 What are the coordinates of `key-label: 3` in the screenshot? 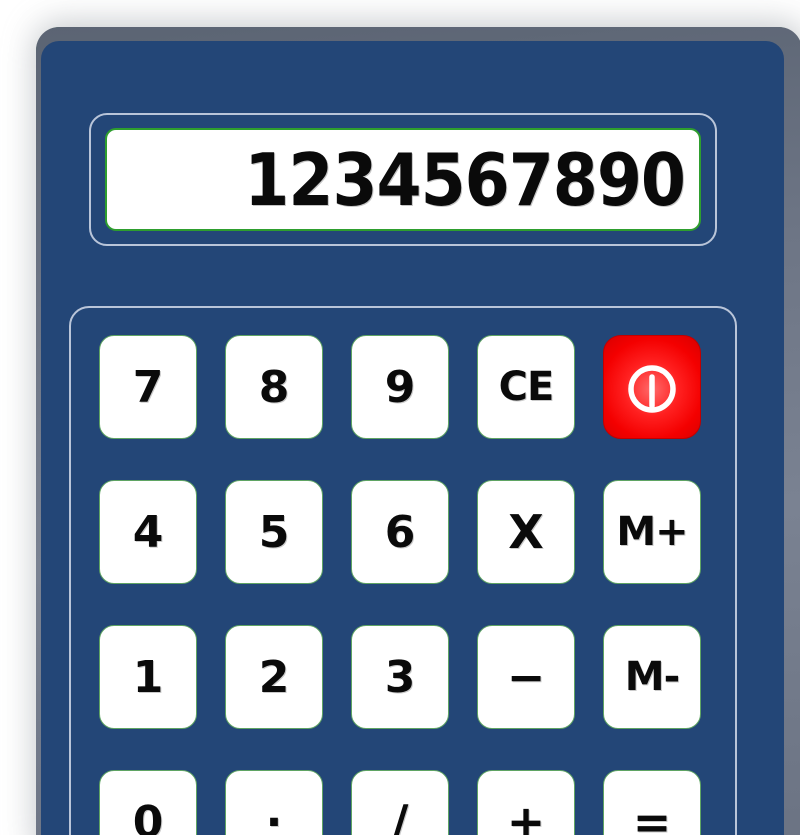 It's located at (400, 677).